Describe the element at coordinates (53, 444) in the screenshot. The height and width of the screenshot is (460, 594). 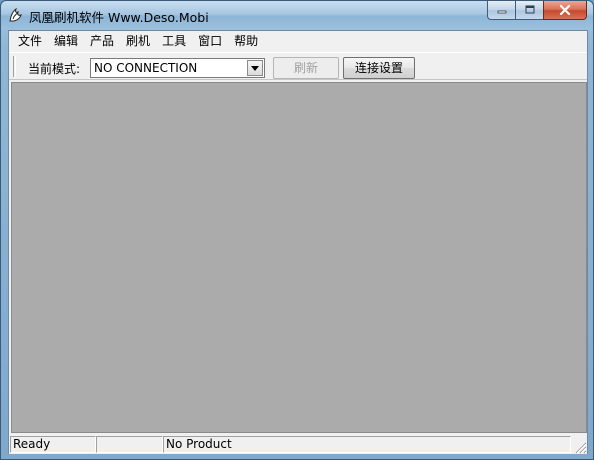
I see `status-ready: Ready` at that location.